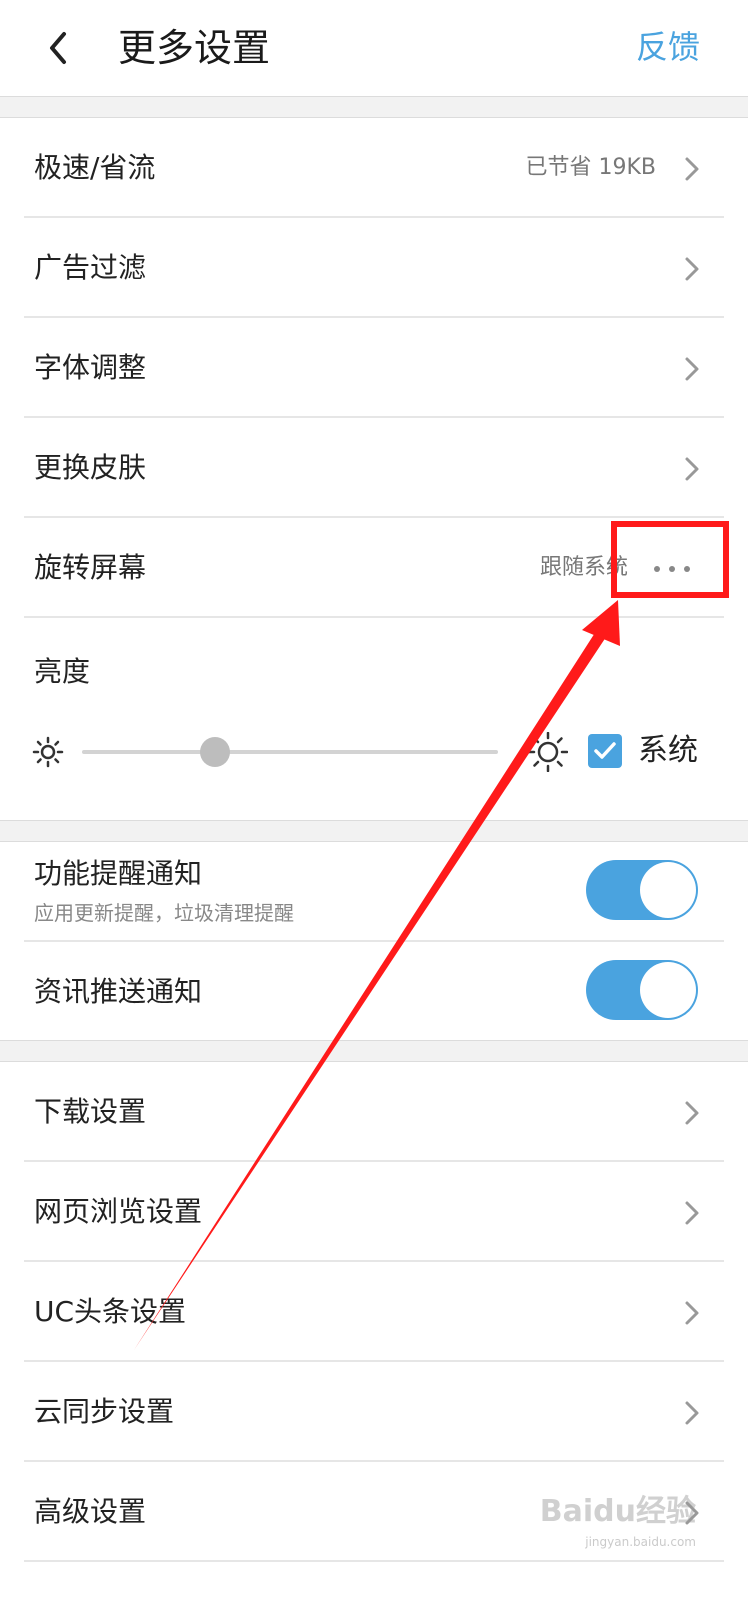 This screenshot has width=748, height=1600. I want to click on watermark-url: jingyan.baidu.com, so click(640, 1542).